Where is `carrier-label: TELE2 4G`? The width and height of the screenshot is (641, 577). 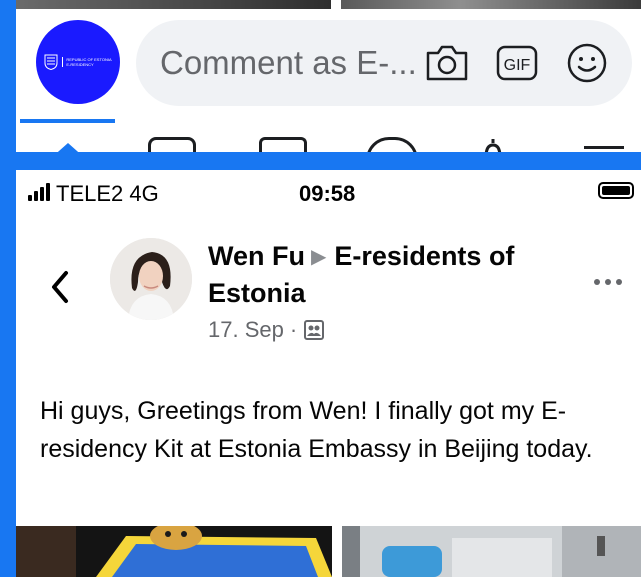
carrier-label: TELE2 4G is located at coordinates (107, 193).